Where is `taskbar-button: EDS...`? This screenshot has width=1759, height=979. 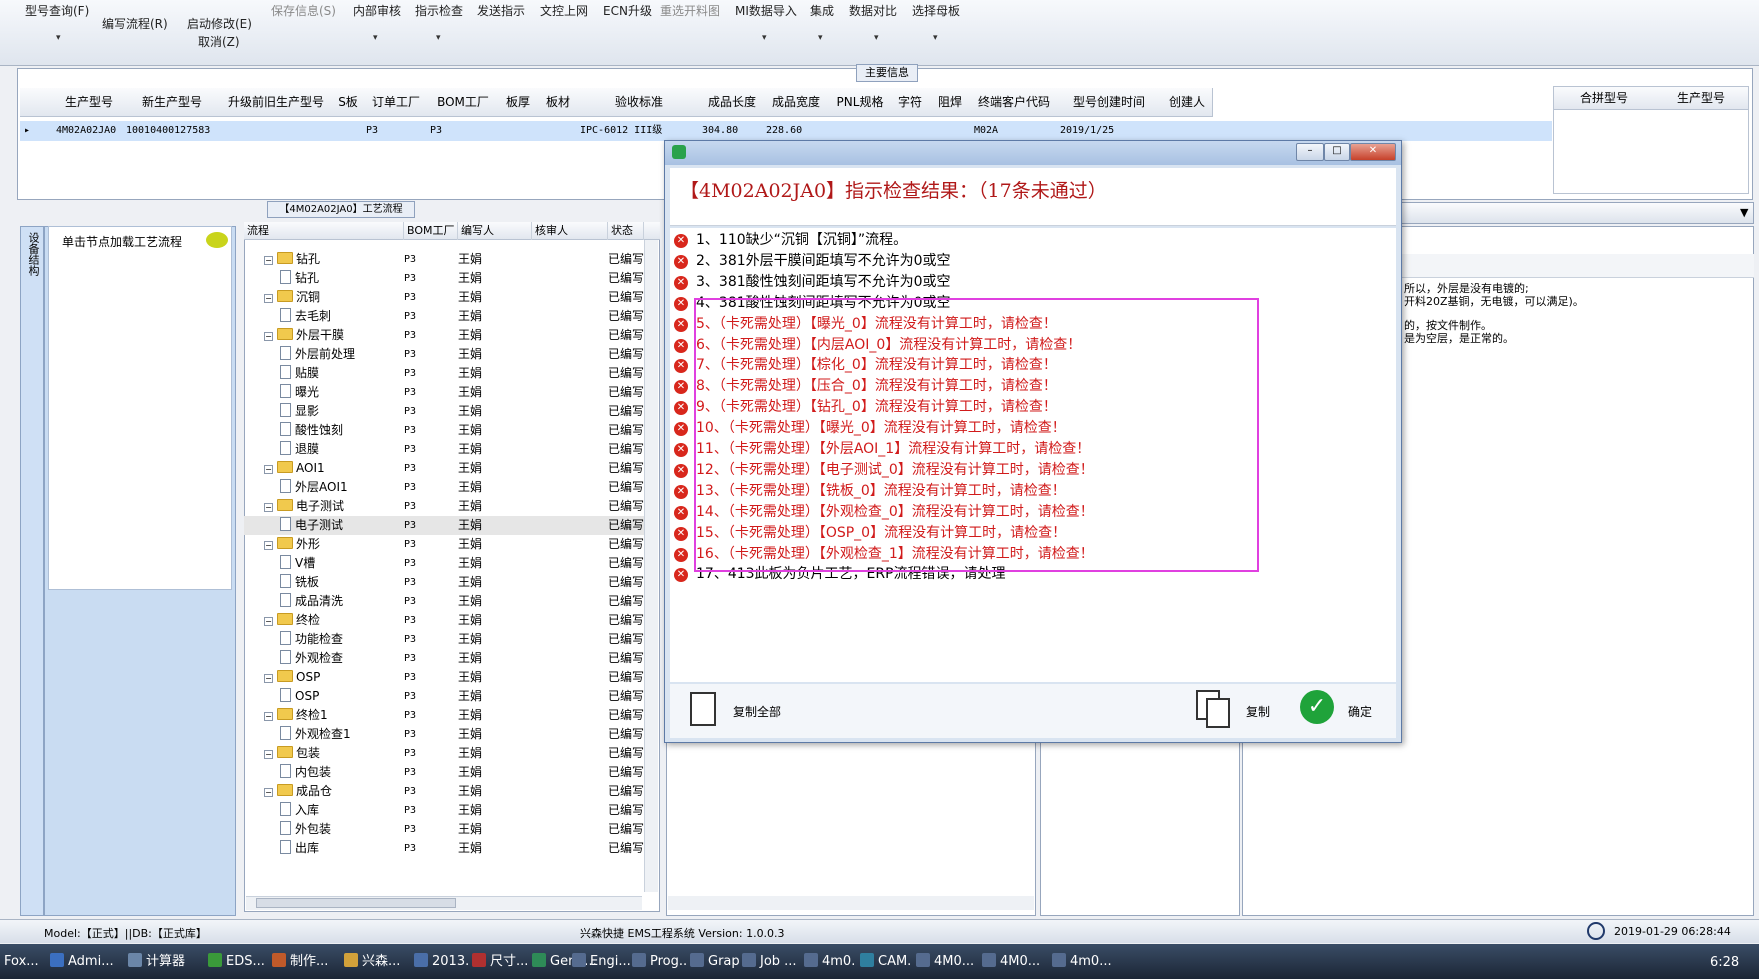 taskbar-button: EDS... is located at coordinates (236, 962).